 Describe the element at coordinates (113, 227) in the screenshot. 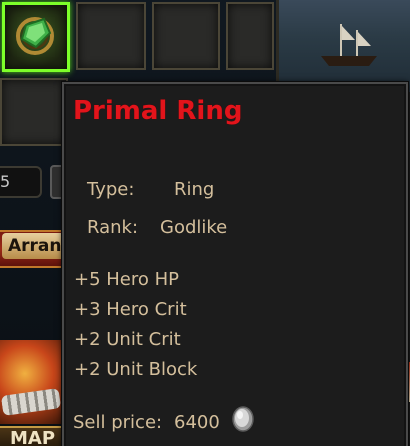

I see `rank-label: Rank:` at that location.